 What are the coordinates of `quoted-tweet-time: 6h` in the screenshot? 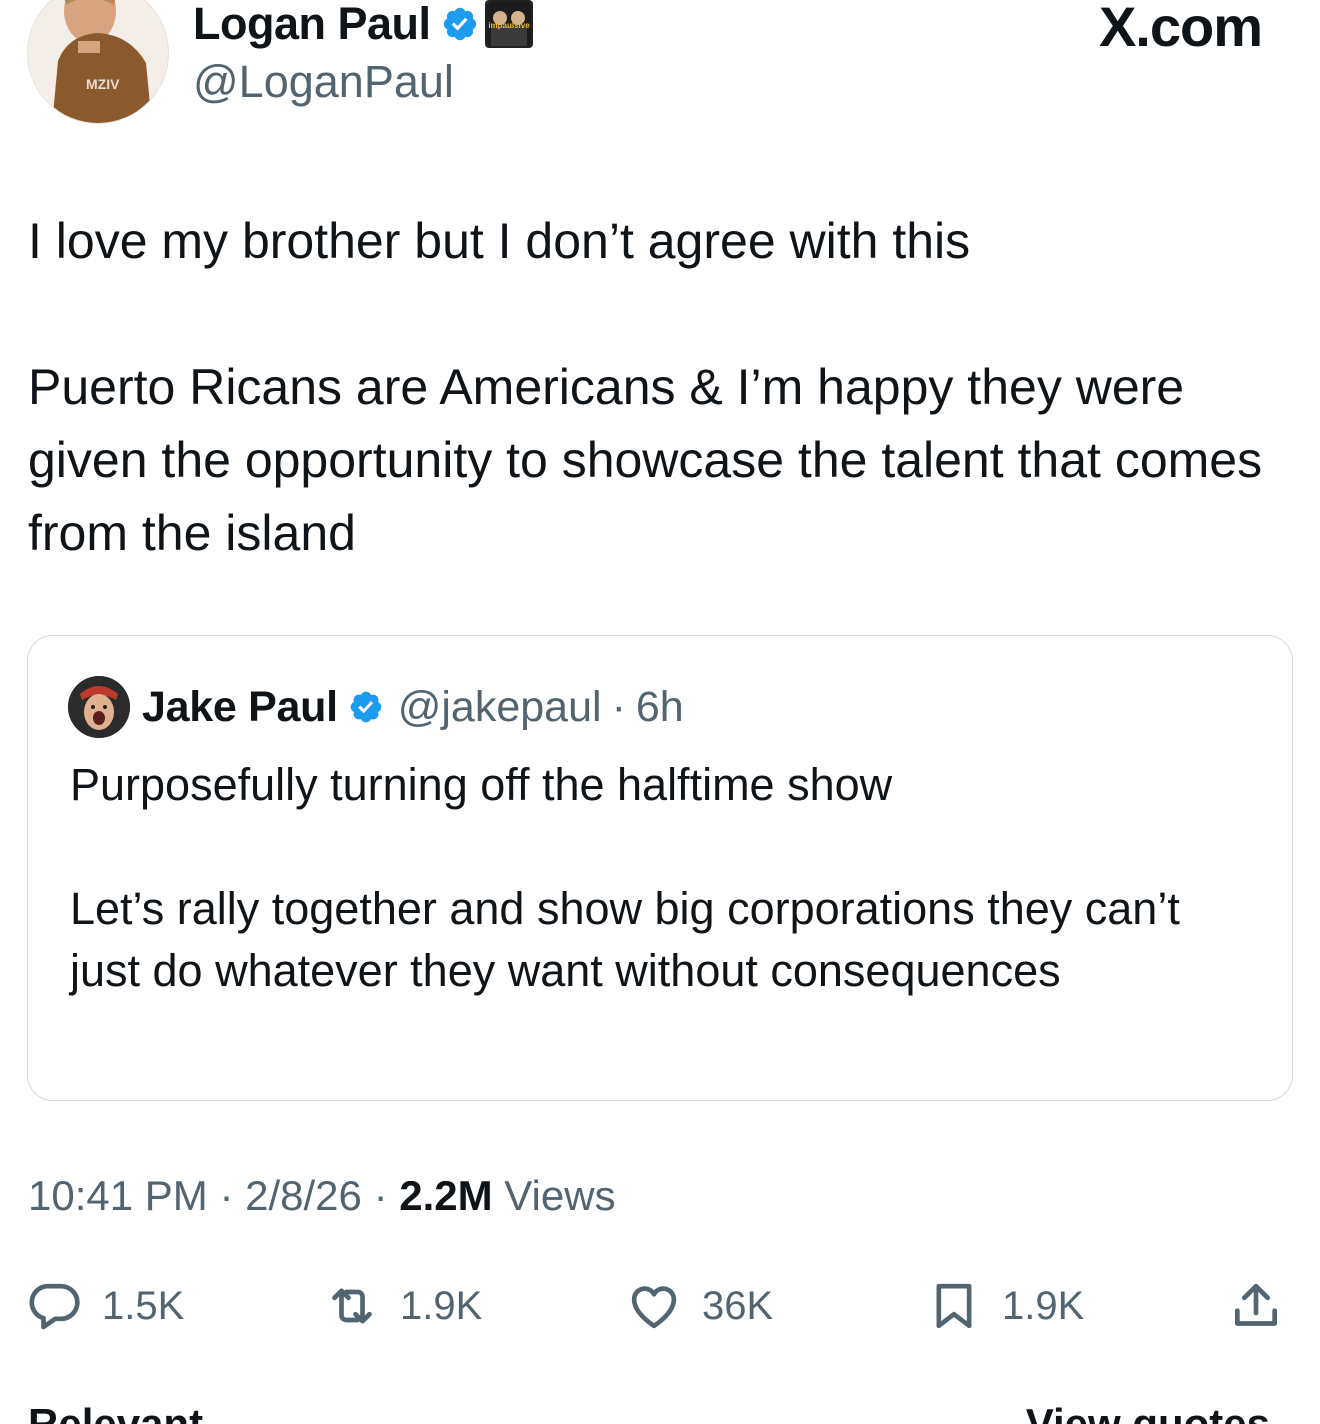 It's located at (660, 707).